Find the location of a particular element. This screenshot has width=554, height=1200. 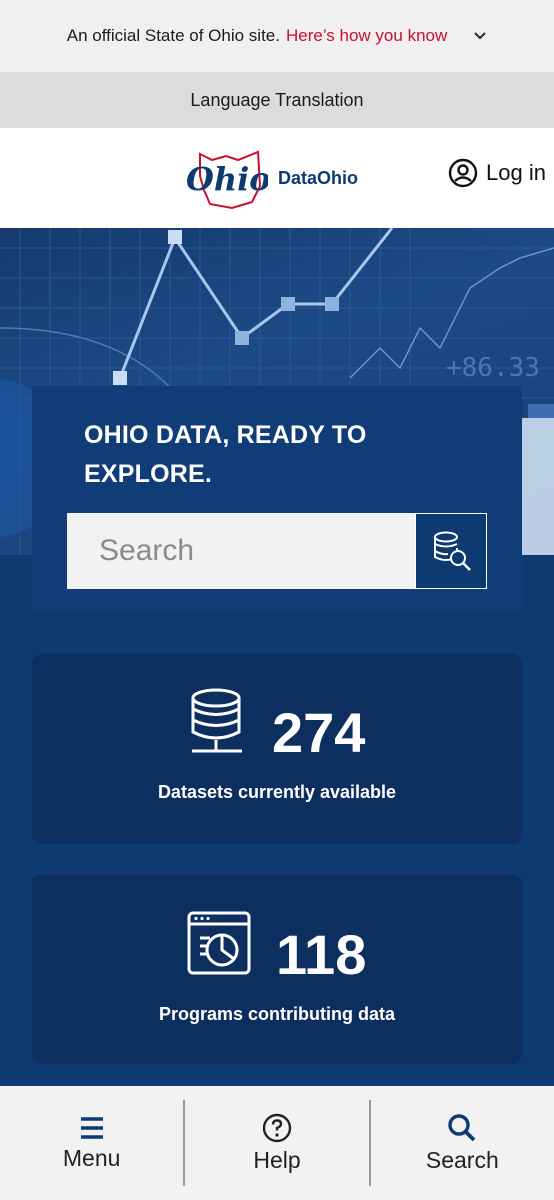

brand-name: DataOhio is located at coordinates (318, 177).